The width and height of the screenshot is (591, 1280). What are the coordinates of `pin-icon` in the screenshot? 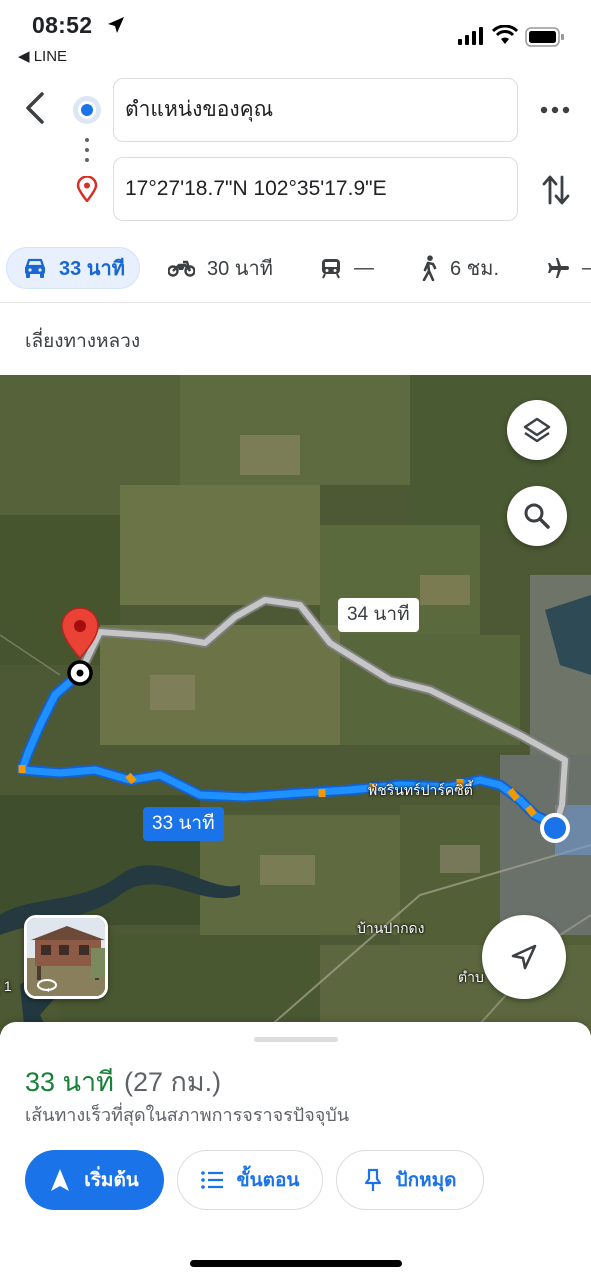 It's located at (372, 1179).